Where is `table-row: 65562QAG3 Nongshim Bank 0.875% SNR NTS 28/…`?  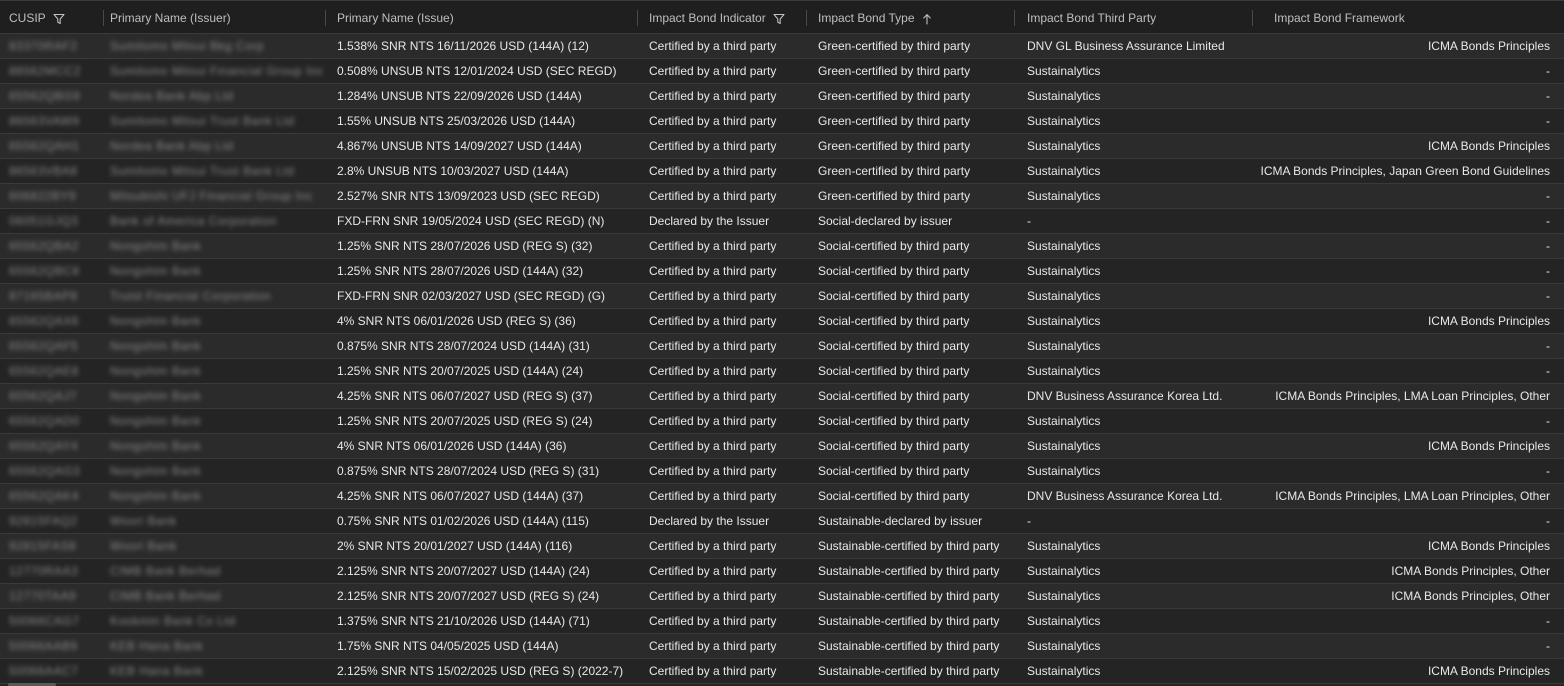
table-row: 65562QAG3 Nongshim Bank 0.875% SNR NTS 28/… is located at coordinates (782, 471).